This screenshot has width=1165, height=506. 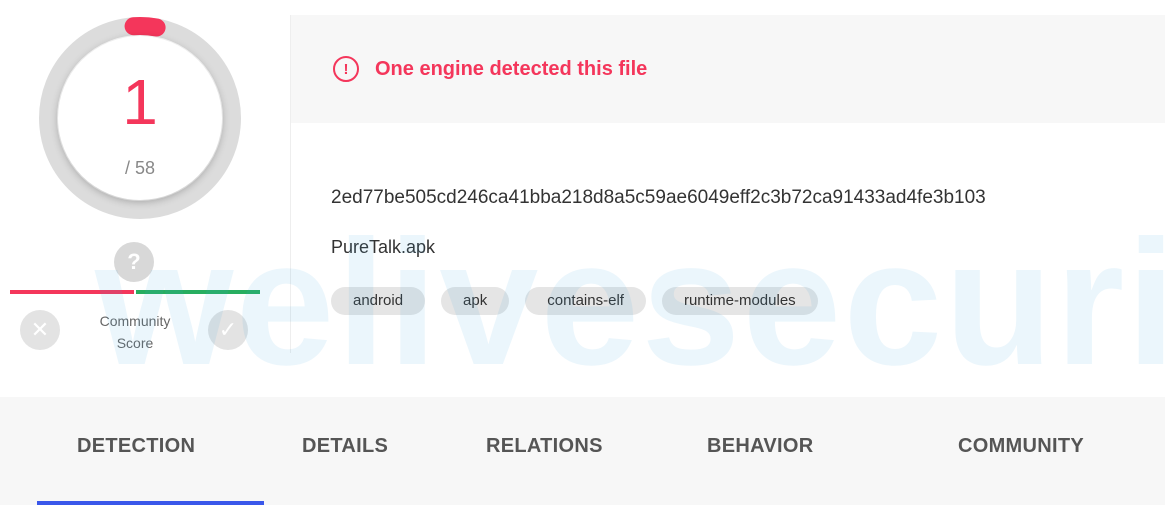 I want to click on tag-contains-elf: contains-elf, so click(x=585, y=301).